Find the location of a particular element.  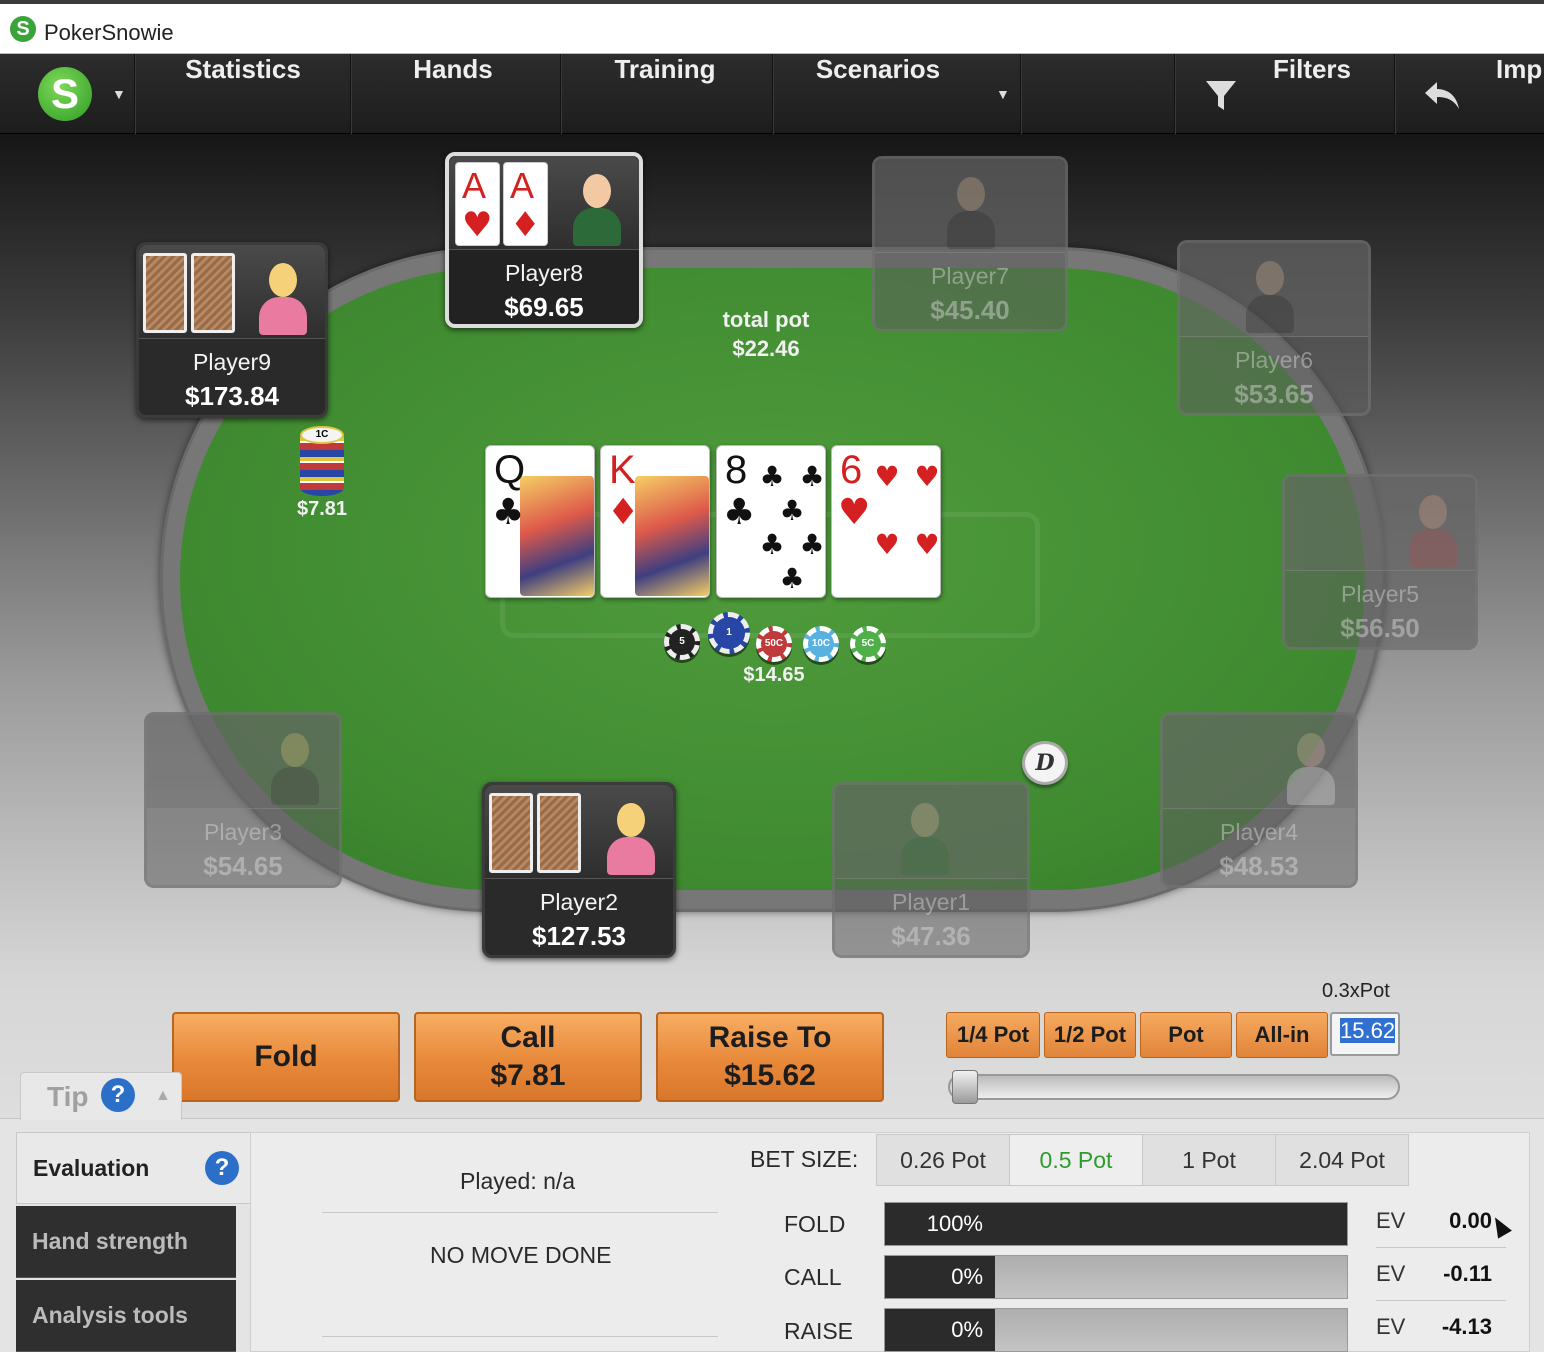

seat-player3: Player3 $54.65 is located at coordinates (243, 800).